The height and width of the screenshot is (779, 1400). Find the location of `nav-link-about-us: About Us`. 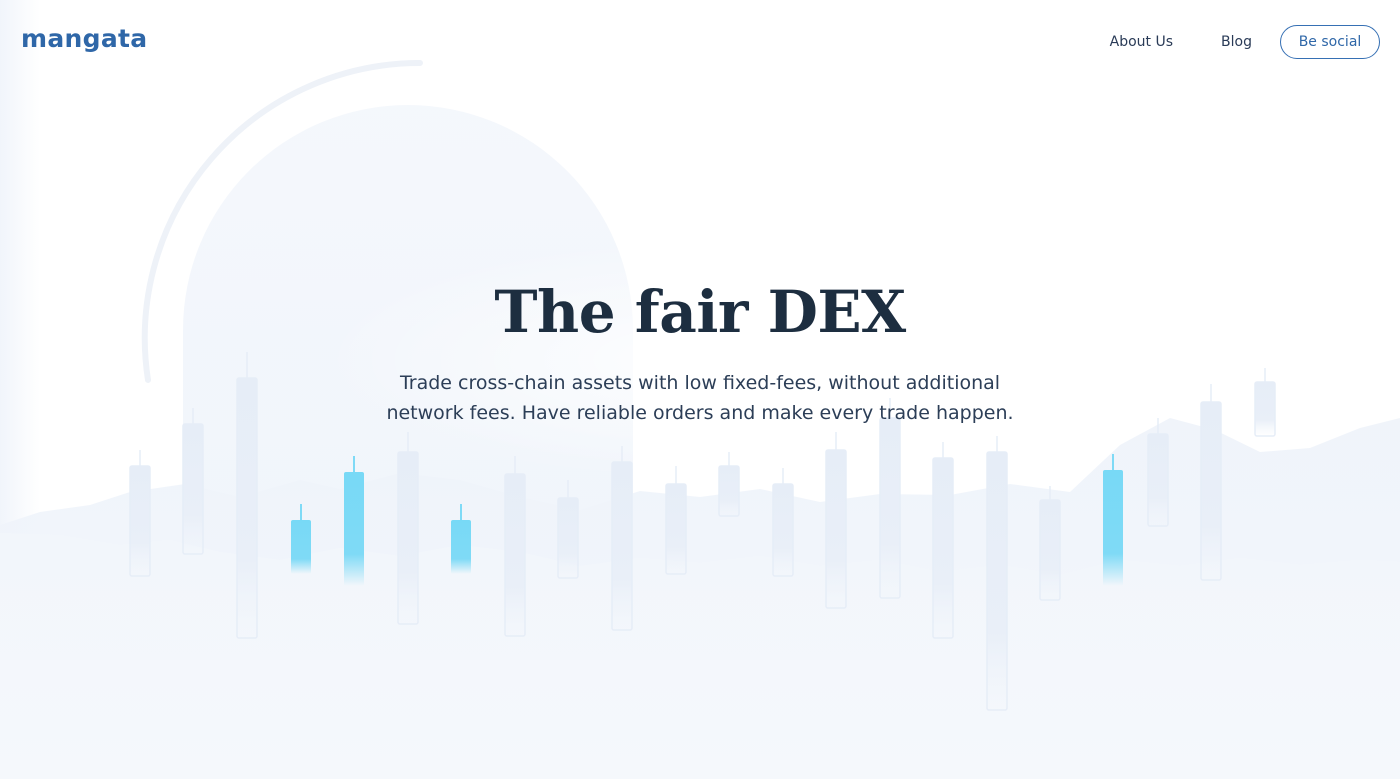

nav-link-about-us: About Us is located at coordinates (1141, 42).